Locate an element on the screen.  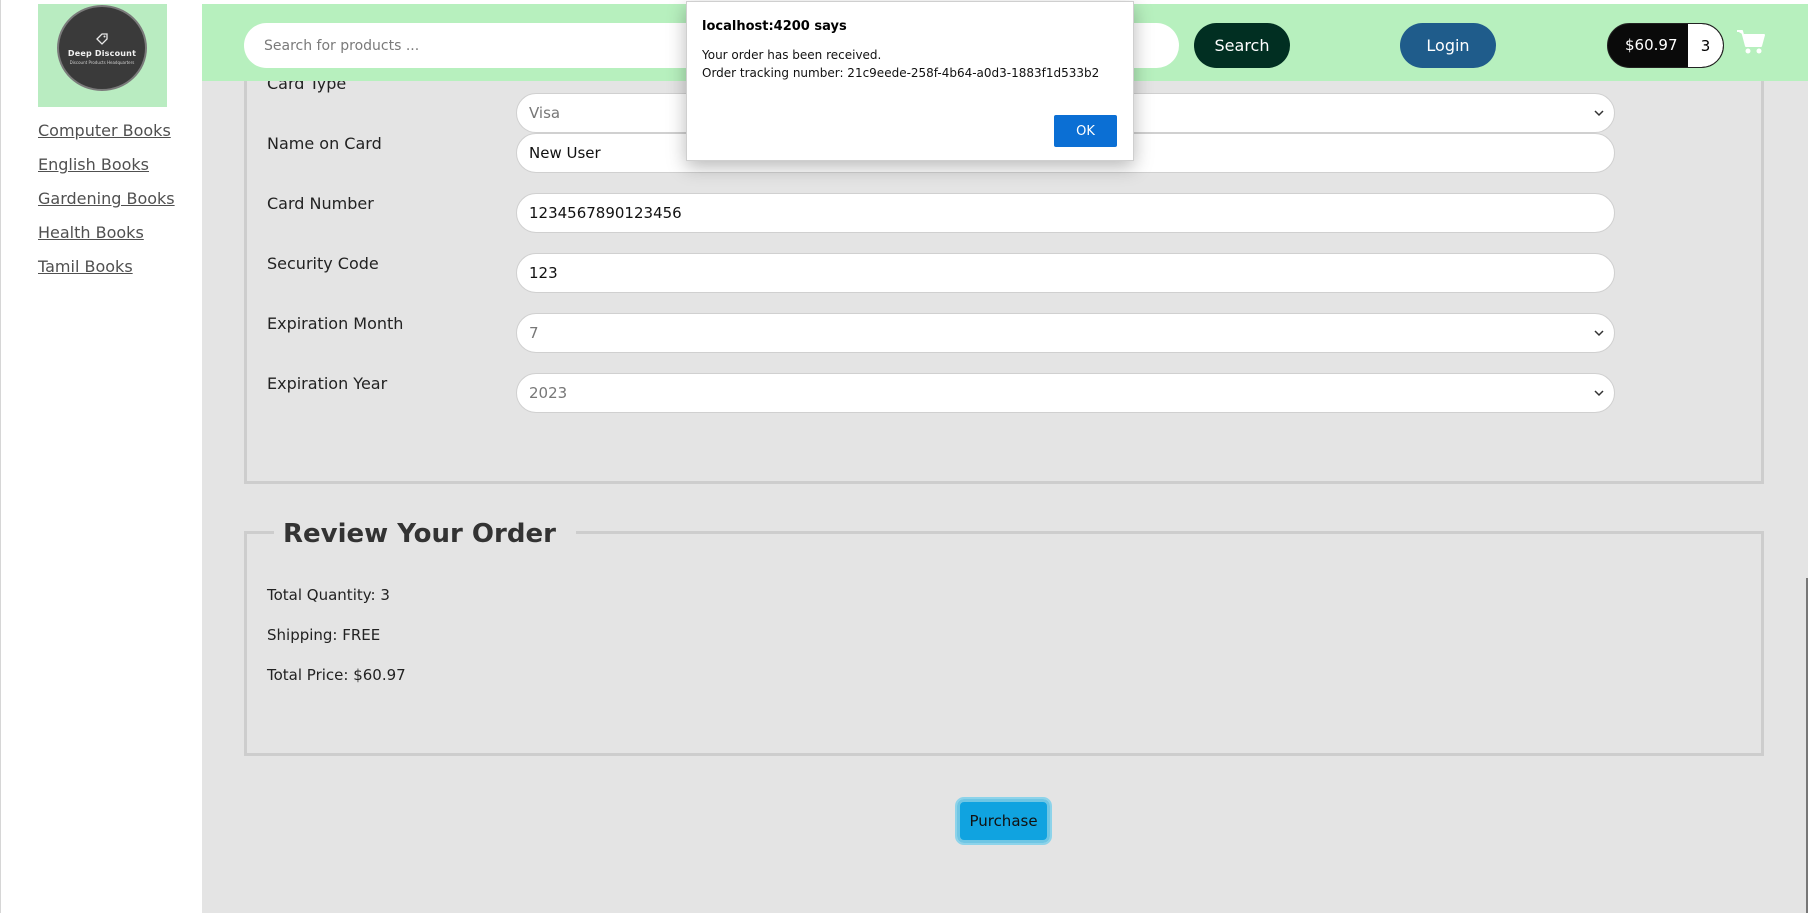
card-number-input: 1234567890123456 is located at coordinates (1065, 213).